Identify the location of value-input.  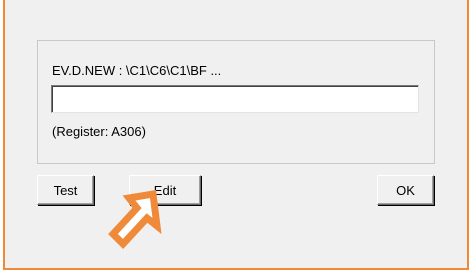
(235, 99).